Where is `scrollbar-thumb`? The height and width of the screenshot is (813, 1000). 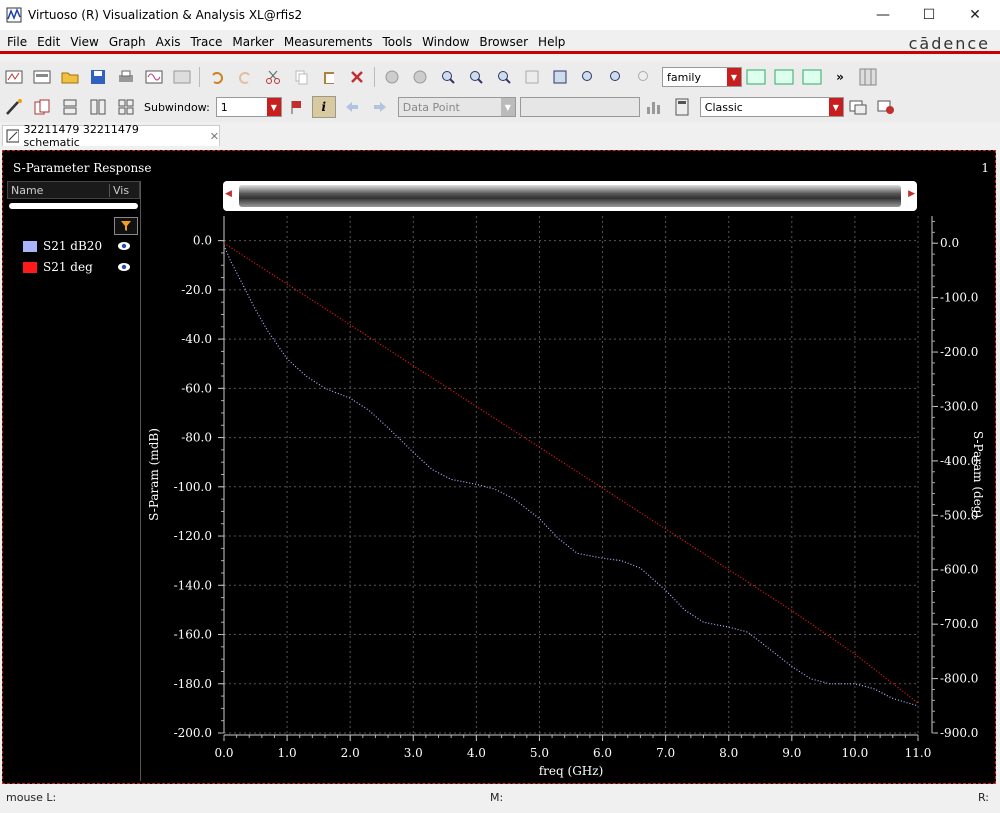
scrollbar-thumb is located at coordinates (570, 196).